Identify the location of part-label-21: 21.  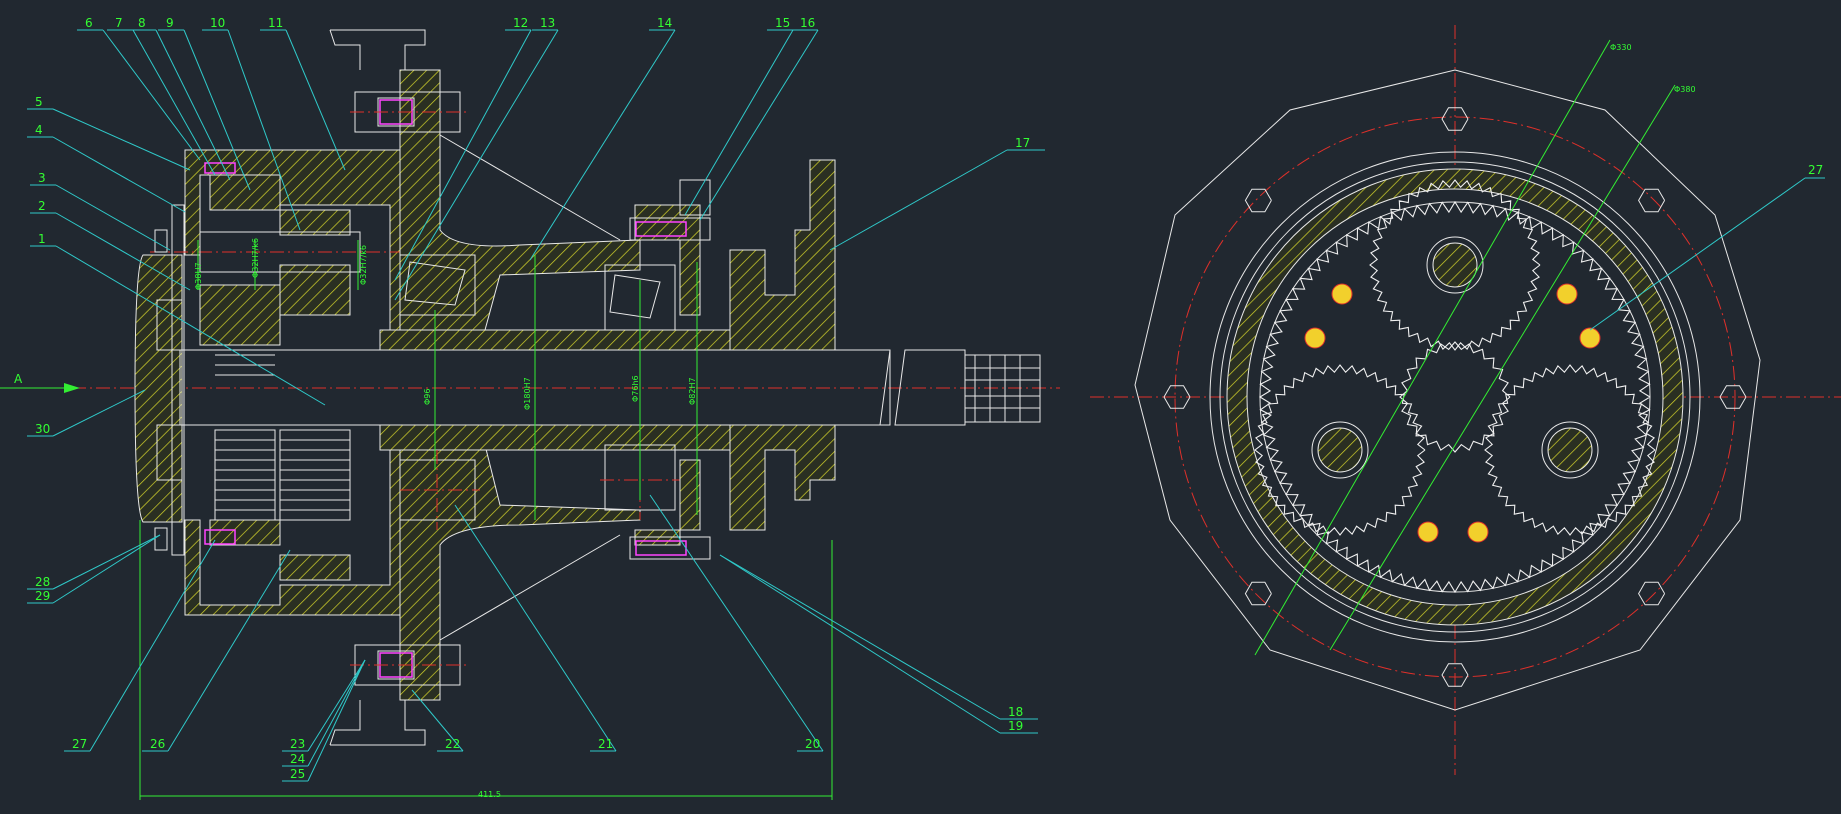
(605, 744).